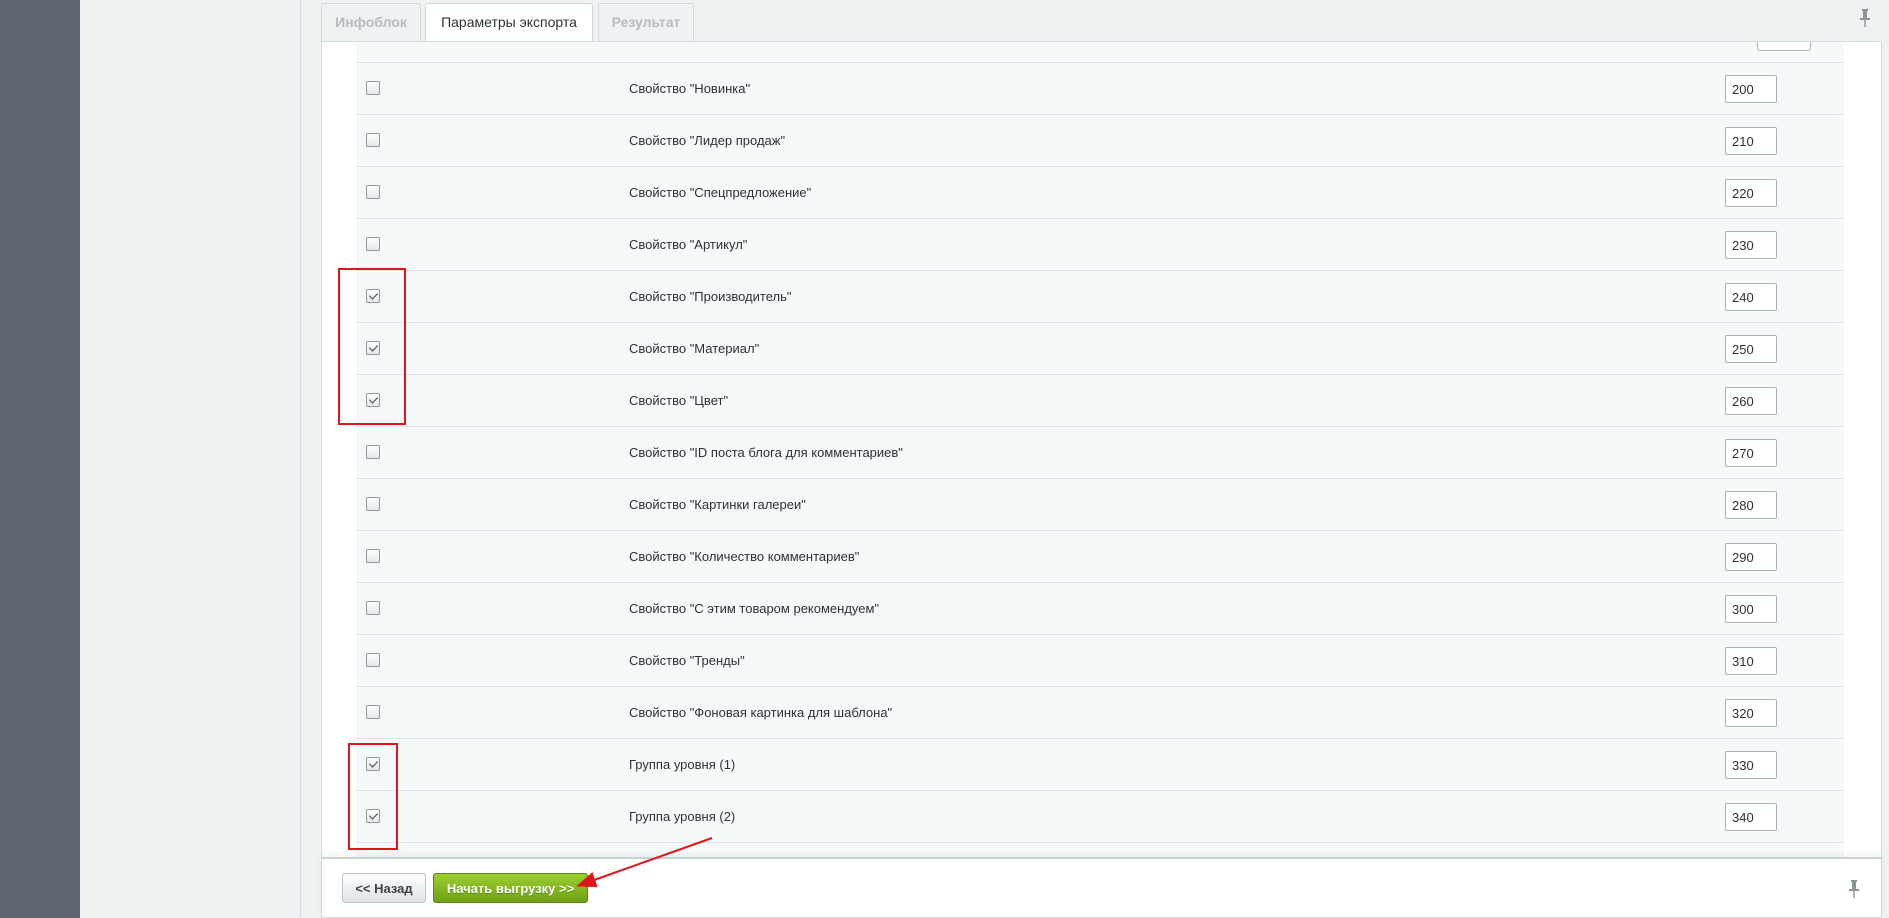 The height and width of the screenshot is (918, 1889). Describe the element at coordinates (694, 348) in the screenshot. I see `property-label: Свойство "Материал"` at that location.